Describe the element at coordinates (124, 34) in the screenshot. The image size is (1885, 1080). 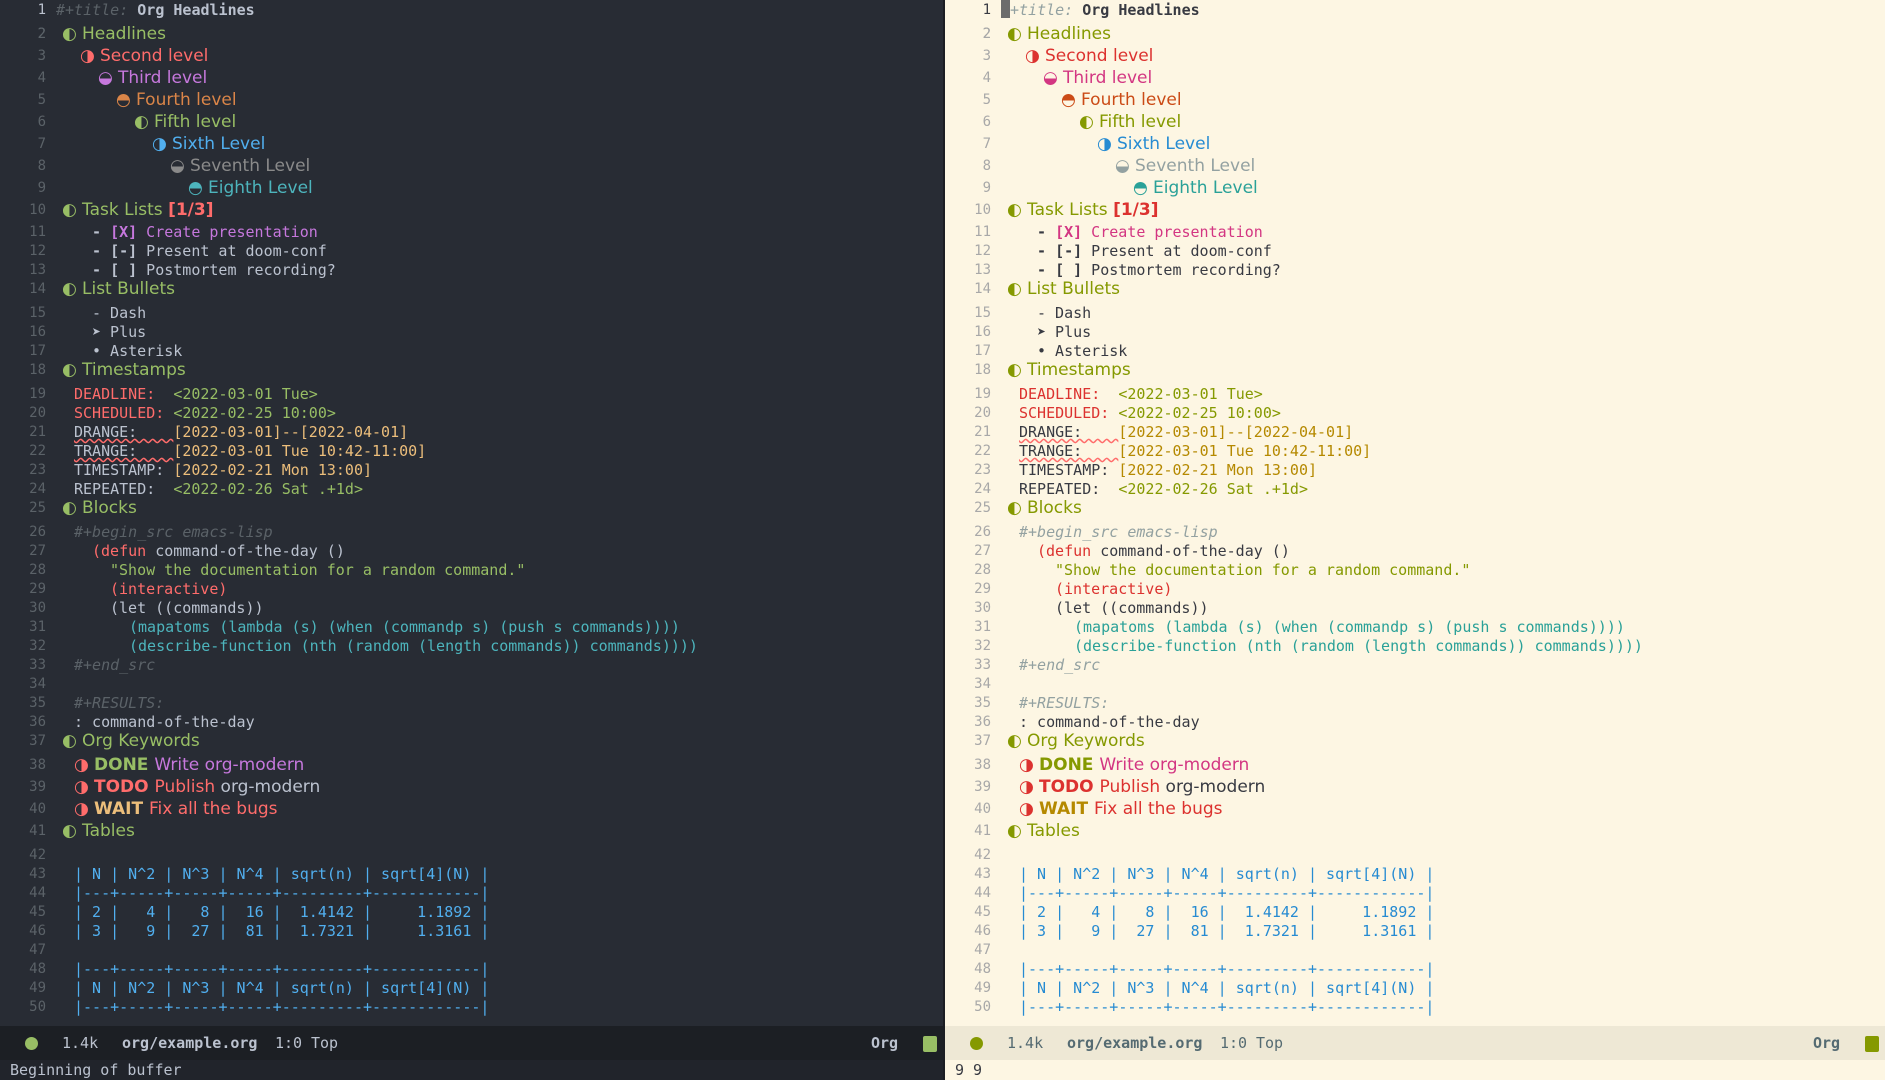
I see `heading-h1: Headlines` at that location.